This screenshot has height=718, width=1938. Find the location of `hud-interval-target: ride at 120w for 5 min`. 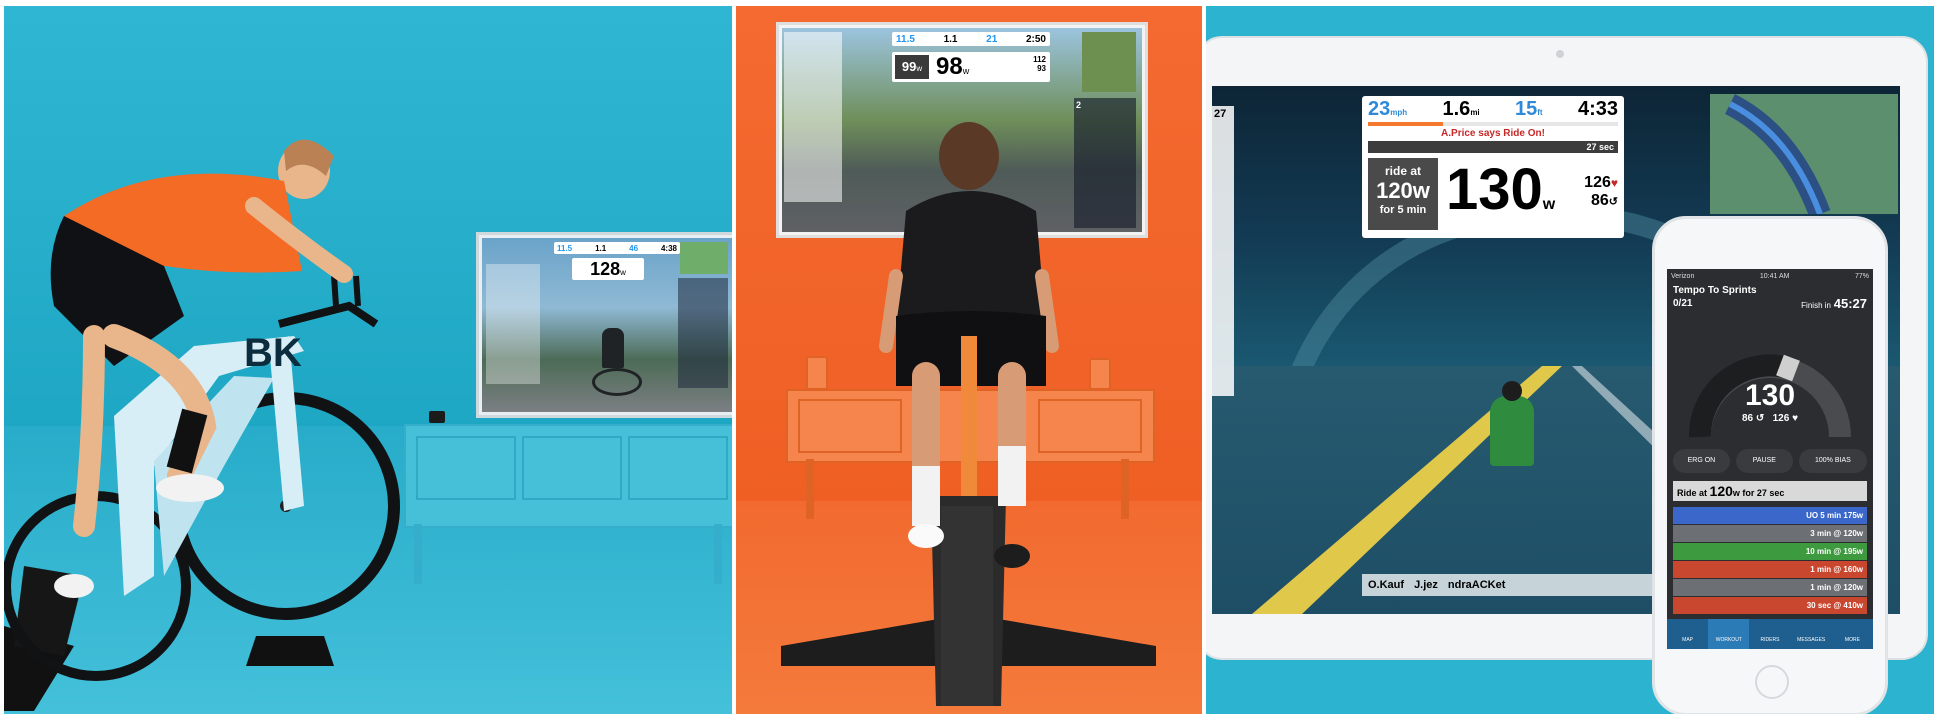

hud-interval-target: ride at 120w for 5 min is located at coordinates (1403, 194).